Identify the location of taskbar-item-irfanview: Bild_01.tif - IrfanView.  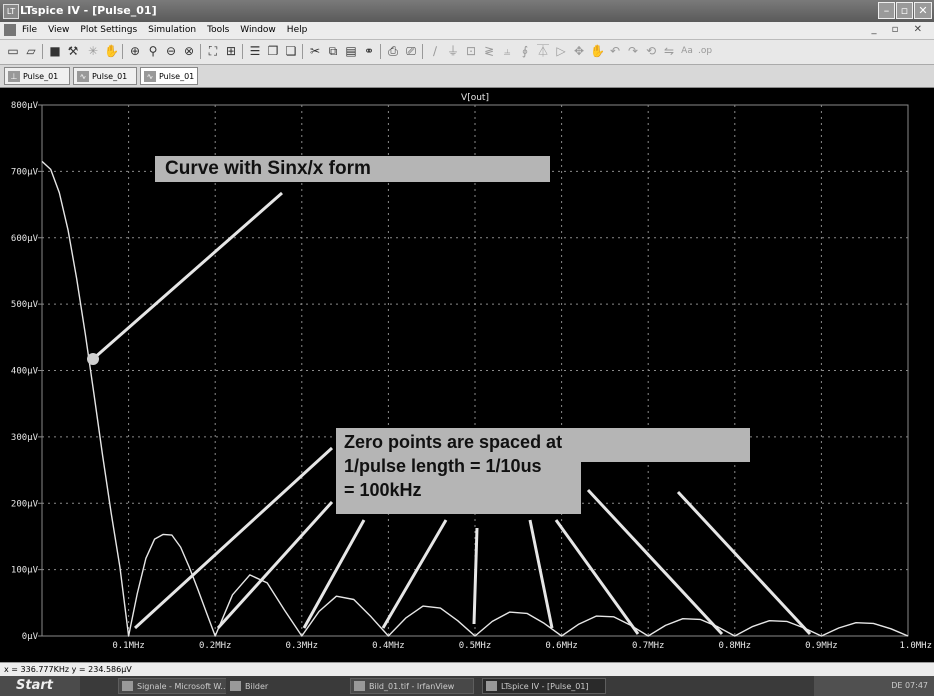
(412, 686).